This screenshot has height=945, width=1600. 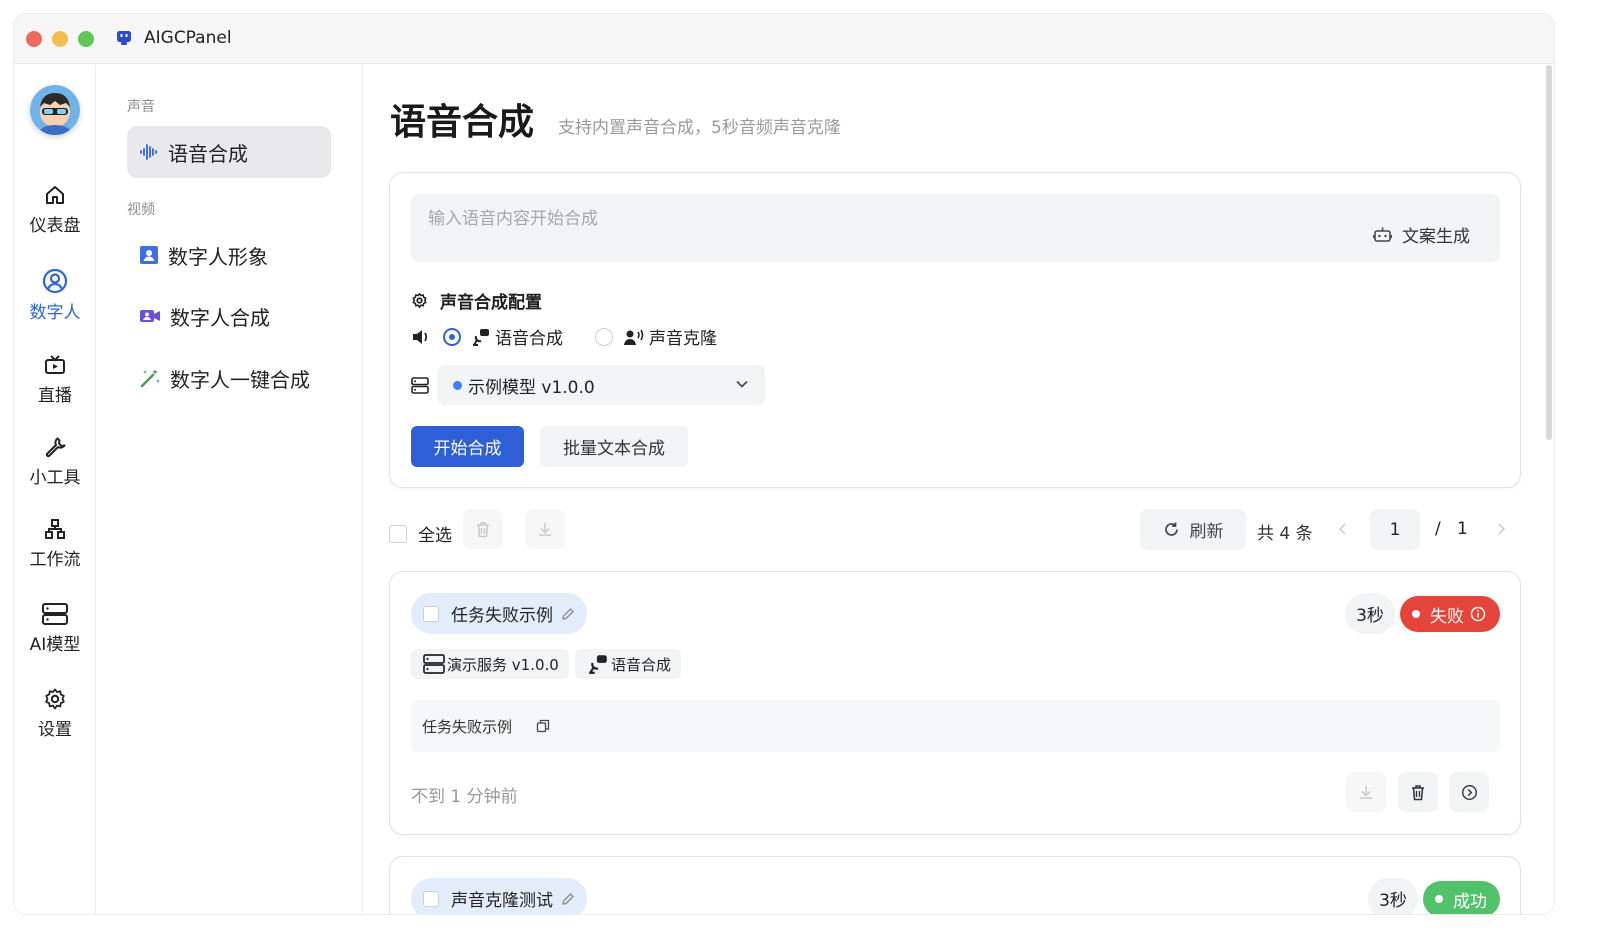 What do you see at coordinates (499, 613) in the screenshot?
I see `task-title-pill: 任务失败示例` at bounding box center [499, 613].